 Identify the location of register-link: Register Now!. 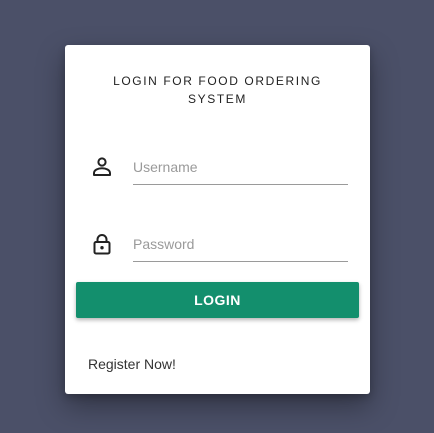
(132, 364).